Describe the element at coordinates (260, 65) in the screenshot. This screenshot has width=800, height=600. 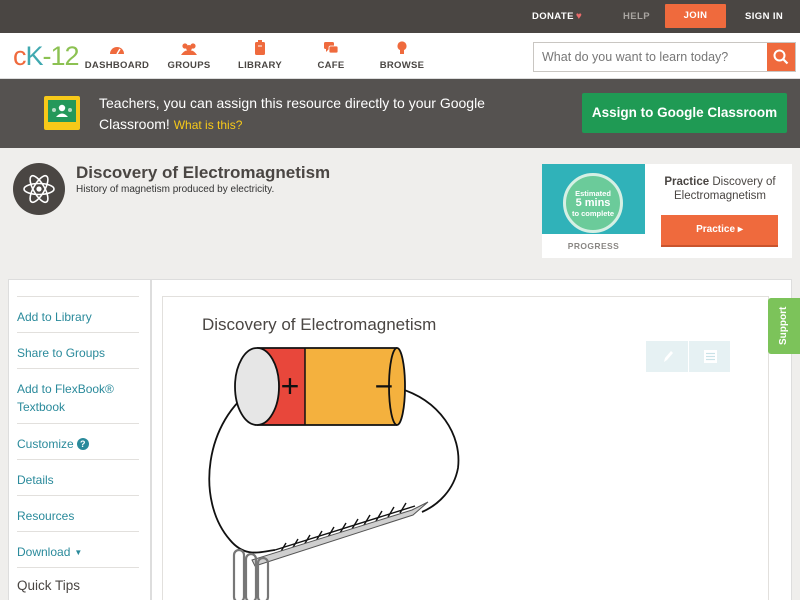
I see `nav-library-label: LIBRARY` at that location.